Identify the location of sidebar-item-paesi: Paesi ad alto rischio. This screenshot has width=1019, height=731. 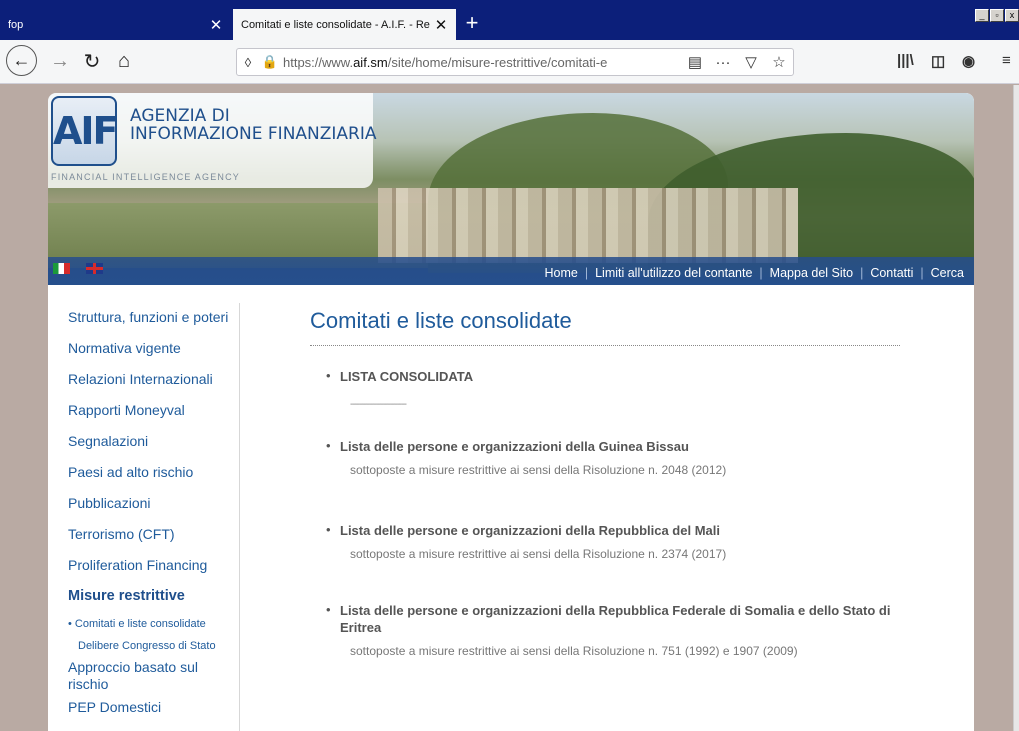
(153, 473).